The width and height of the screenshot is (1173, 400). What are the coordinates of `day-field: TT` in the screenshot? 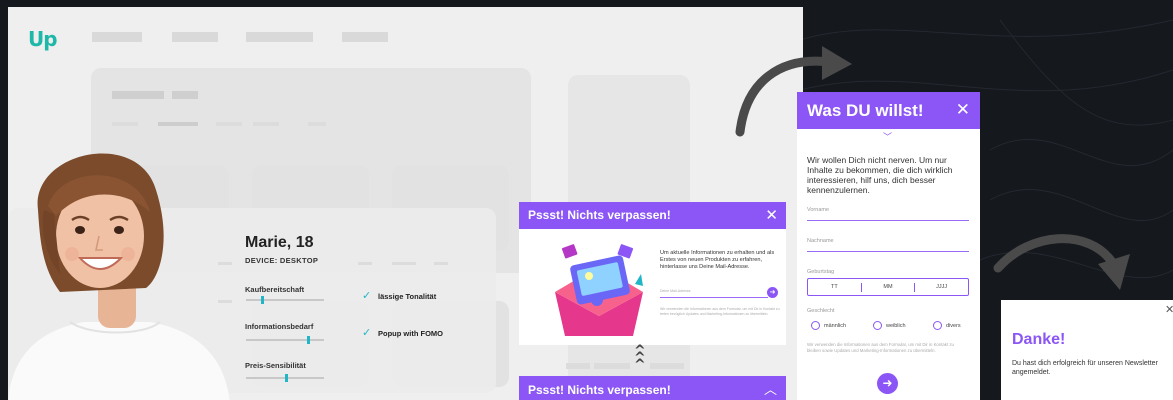 It's located at (834, 287).